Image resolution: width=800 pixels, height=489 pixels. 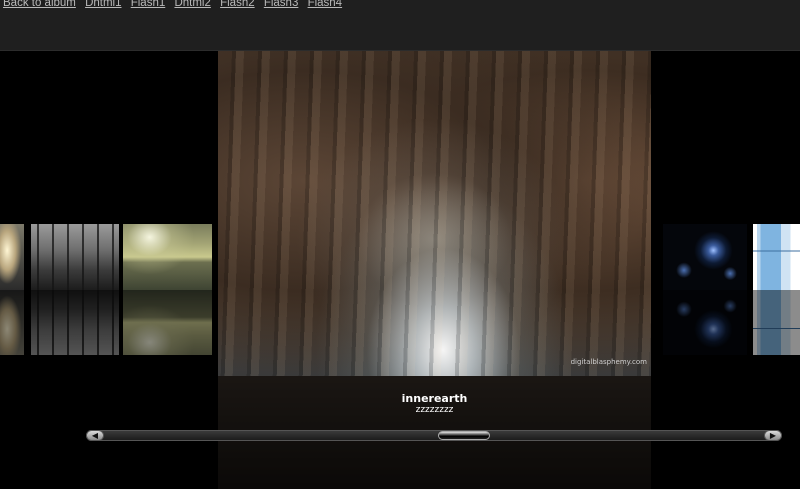 I want to click on back-to-album-link: Back to album, so click(x=39, y=4).